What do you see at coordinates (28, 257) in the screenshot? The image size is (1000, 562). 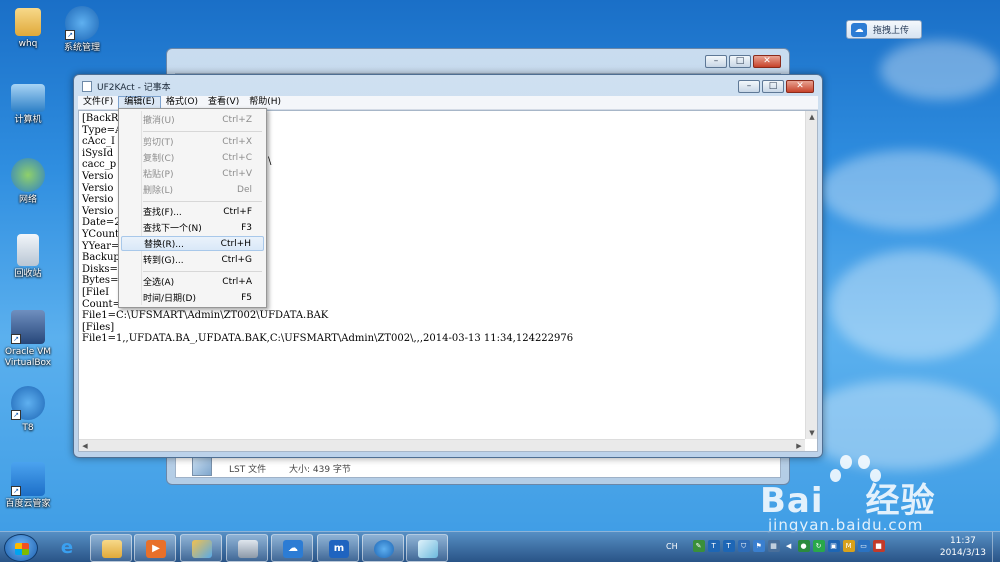 I see `desktop-icon-recycle-bin: 回收站` at bounding box center [28, 257].